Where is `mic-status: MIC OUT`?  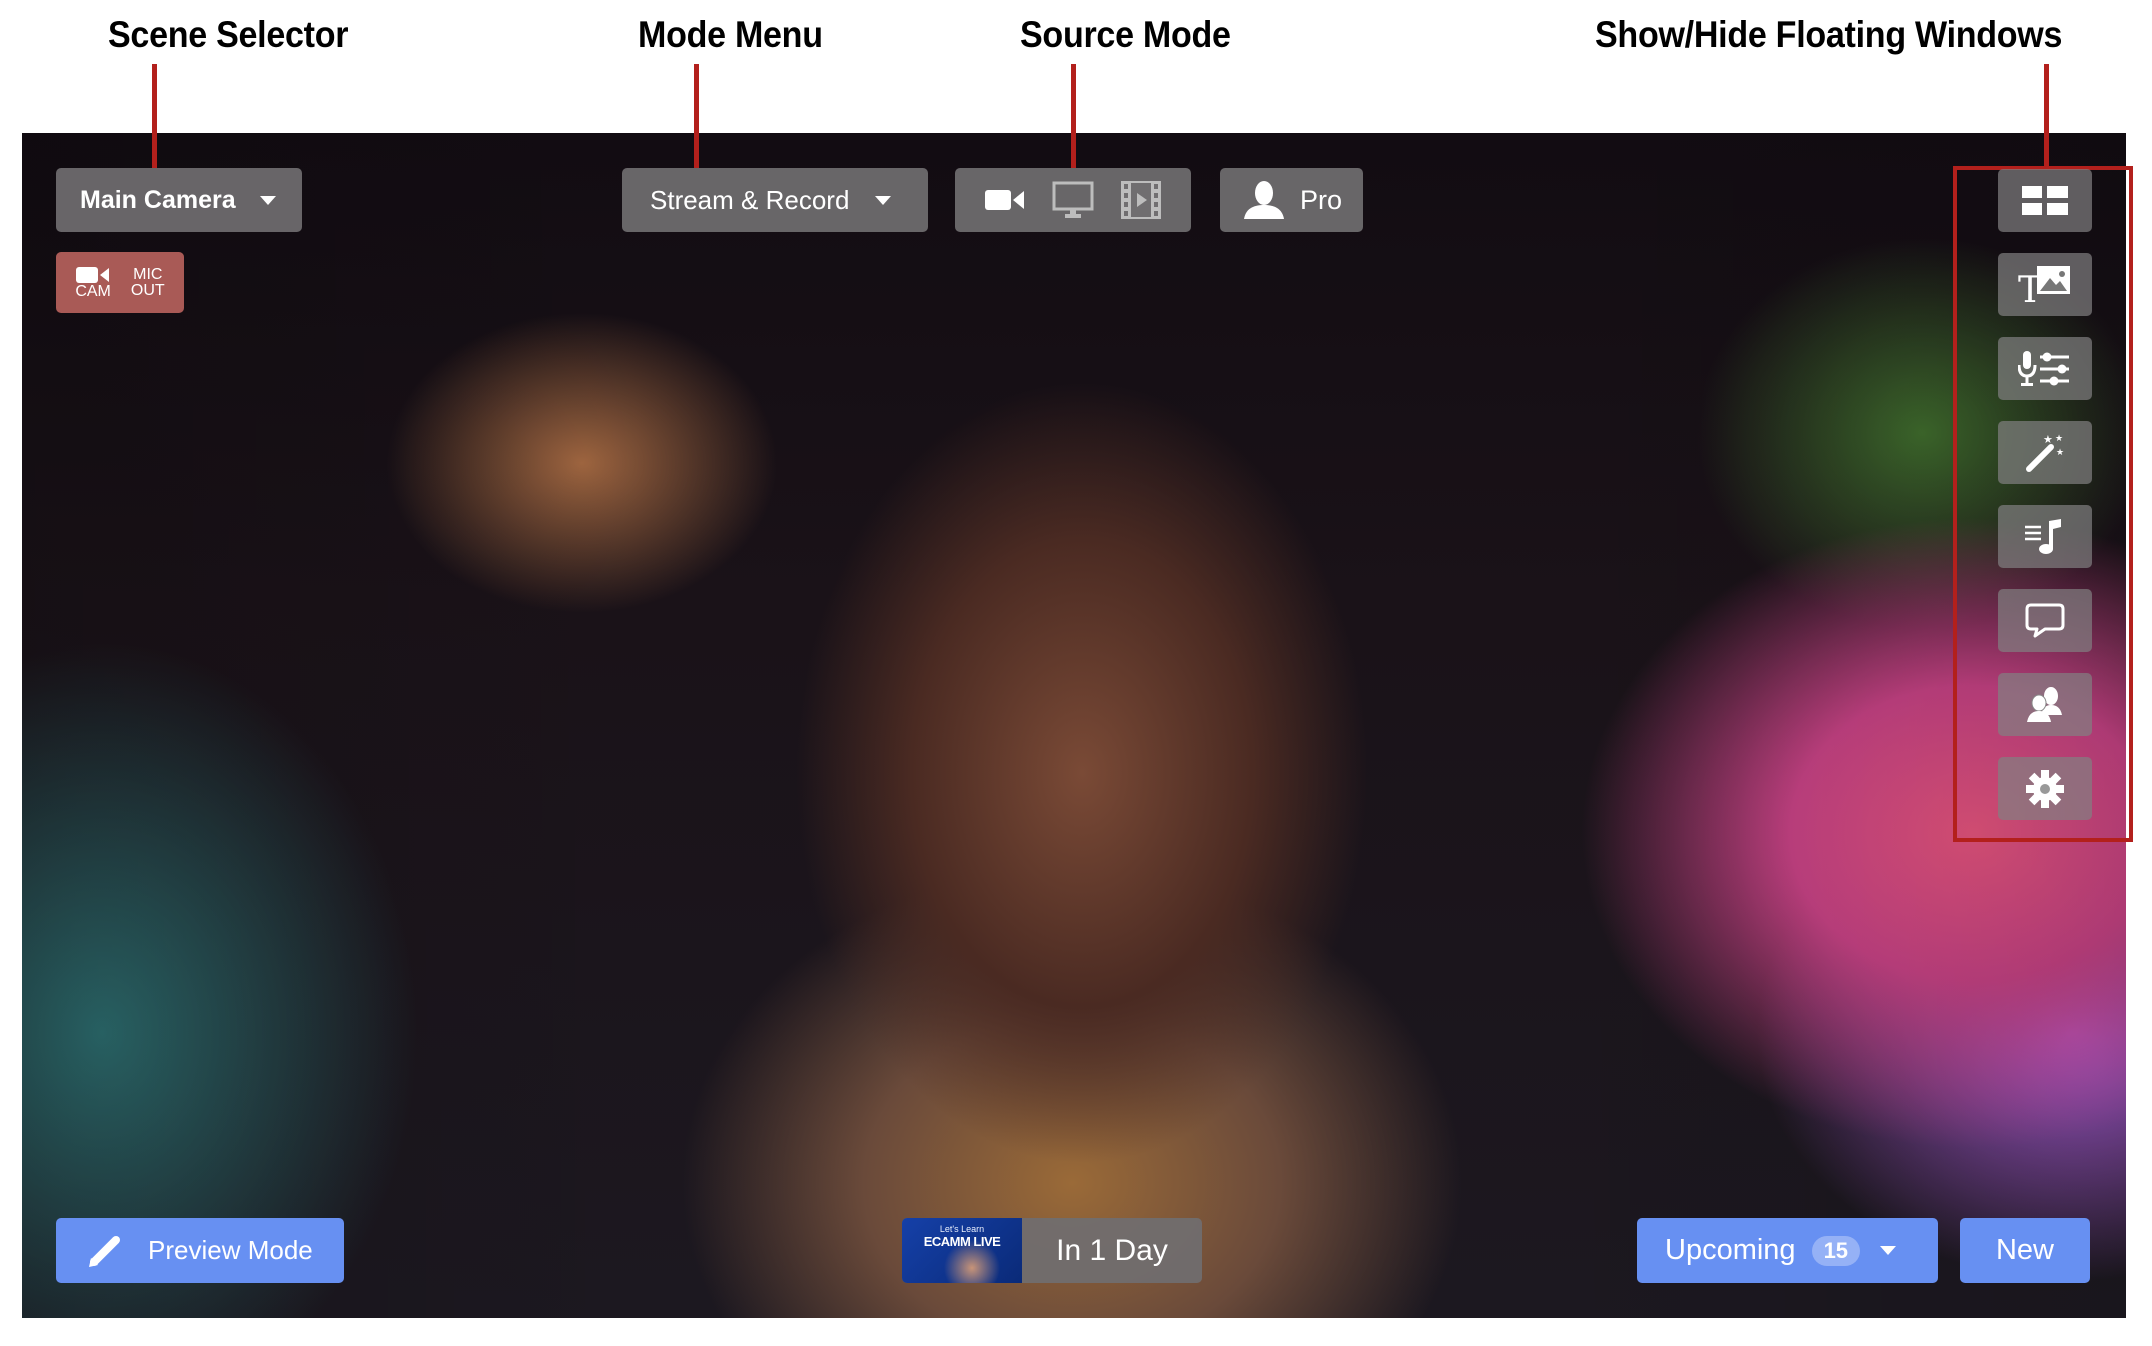 mic-status: MIC OUT is located at coordinates (147, 282).